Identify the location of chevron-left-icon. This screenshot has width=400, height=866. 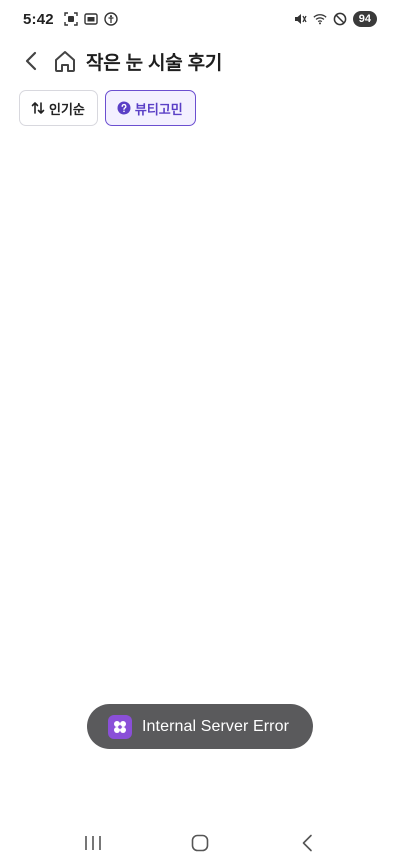
(31, 61).